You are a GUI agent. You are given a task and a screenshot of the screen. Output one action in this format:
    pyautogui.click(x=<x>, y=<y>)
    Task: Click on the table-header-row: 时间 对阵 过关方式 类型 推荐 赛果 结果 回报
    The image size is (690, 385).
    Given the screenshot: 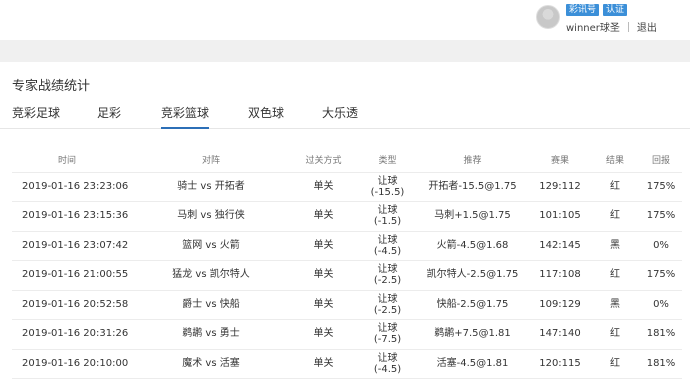 What is the action you would take?
    pyautogui.click(x=347, y=159)
    